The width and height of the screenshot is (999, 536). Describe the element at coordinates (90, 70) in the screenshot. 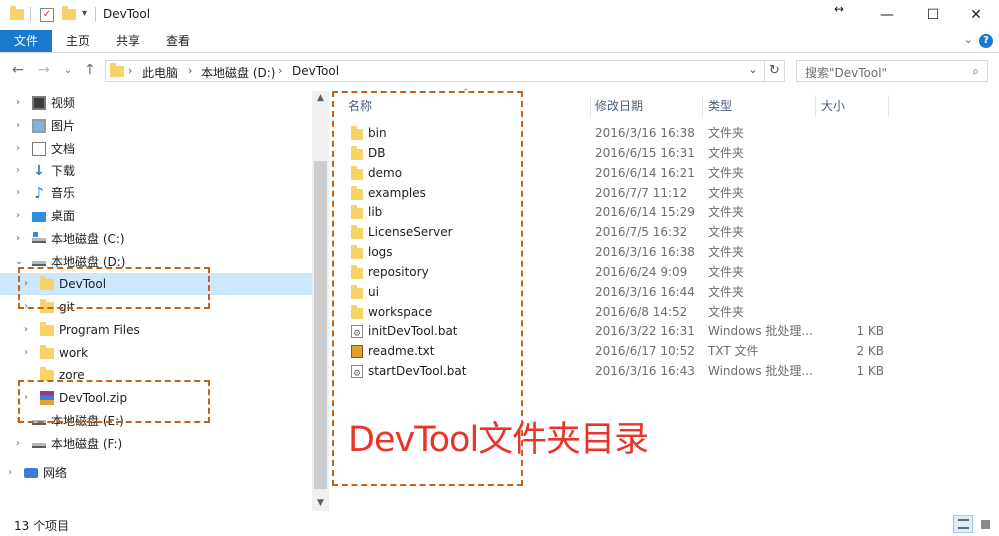

I see `up-icon: ↑` at that location.